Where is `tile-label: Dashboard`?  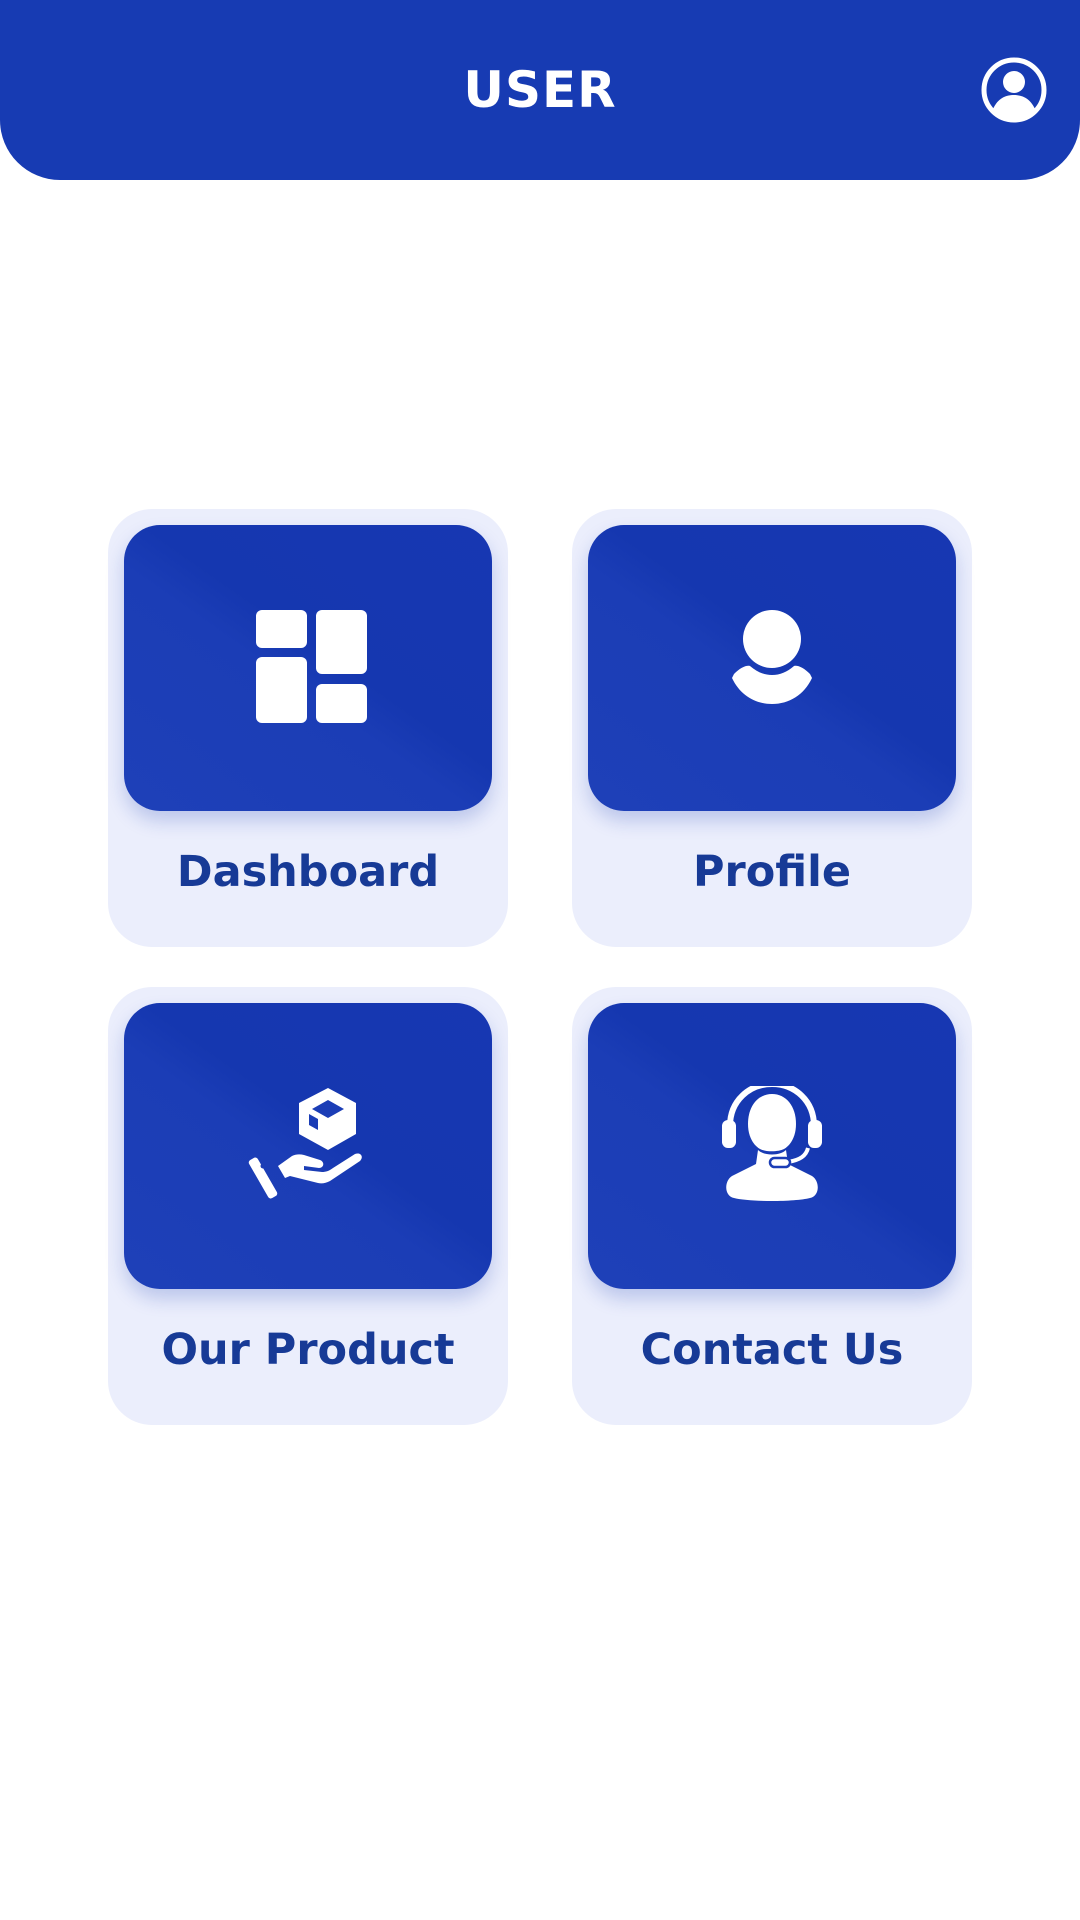
tile-label: Dashboard is located at coordinates (308, 872).